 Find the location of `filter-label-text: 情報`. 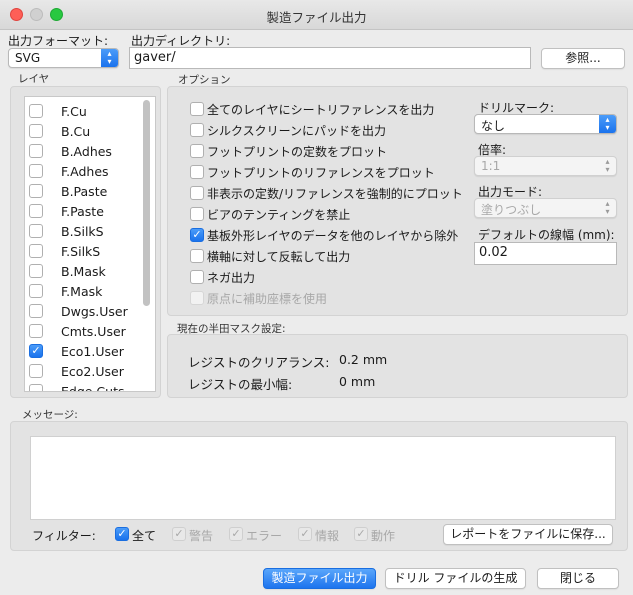

filter-label-text: 情報 is located at coordinates (327, 536).